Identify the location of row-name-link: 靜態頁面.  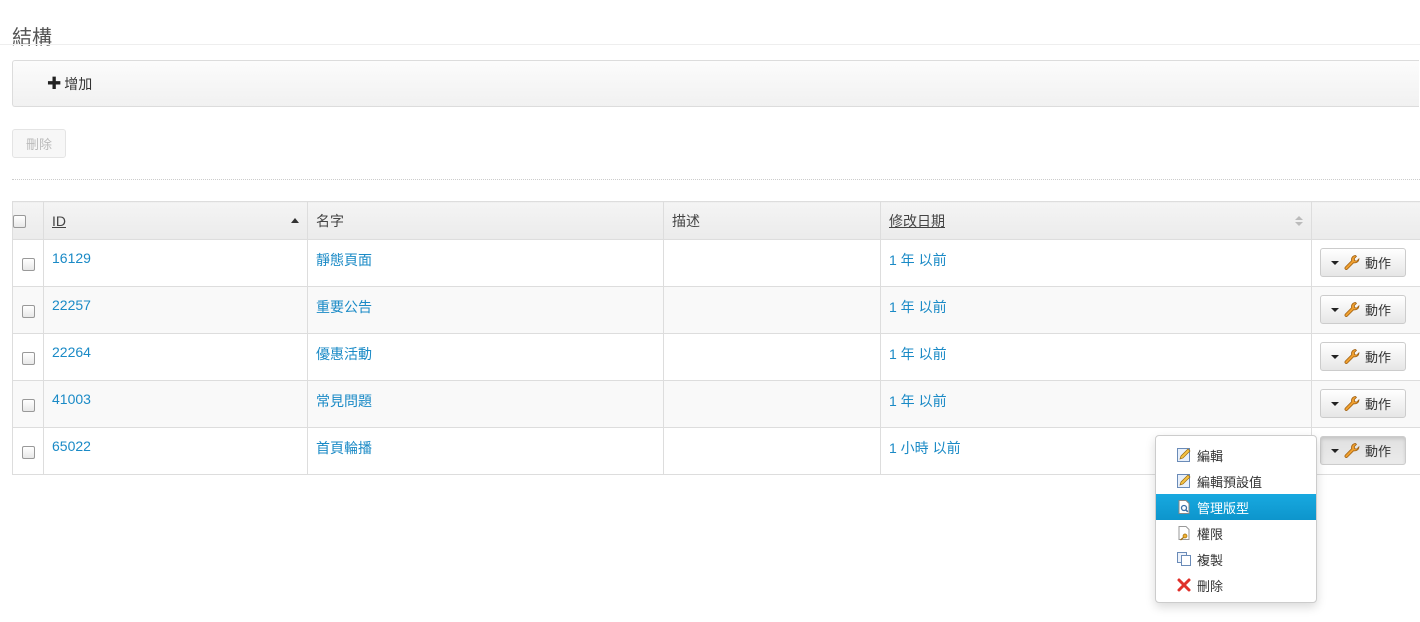
(344, 260).